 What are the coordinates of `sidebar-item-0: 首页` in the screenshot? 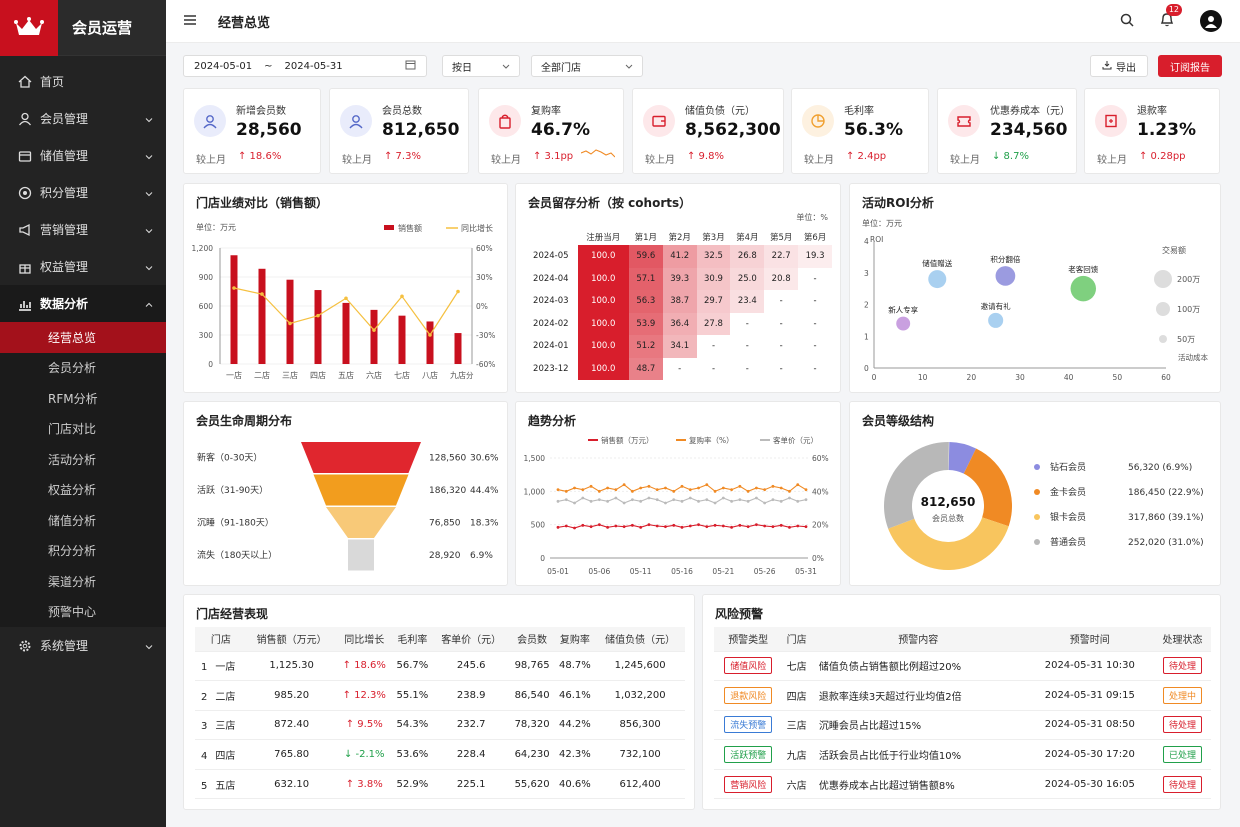 It's located at (83, 81).